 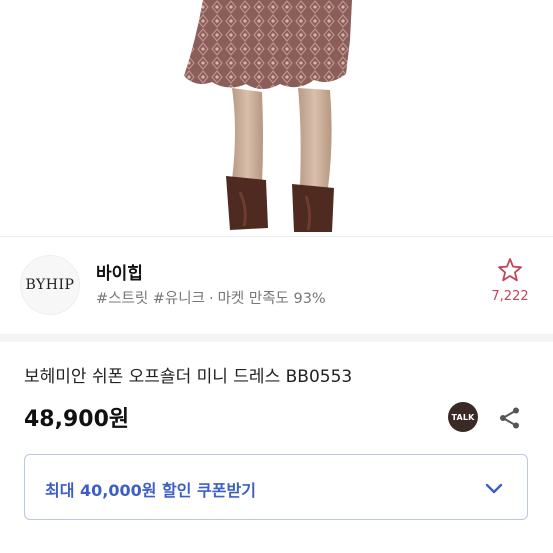 What do you see at coordinates (494, 488) in the screenshot?
I see `chevron-down-icon` at bounding box center [494, 488].